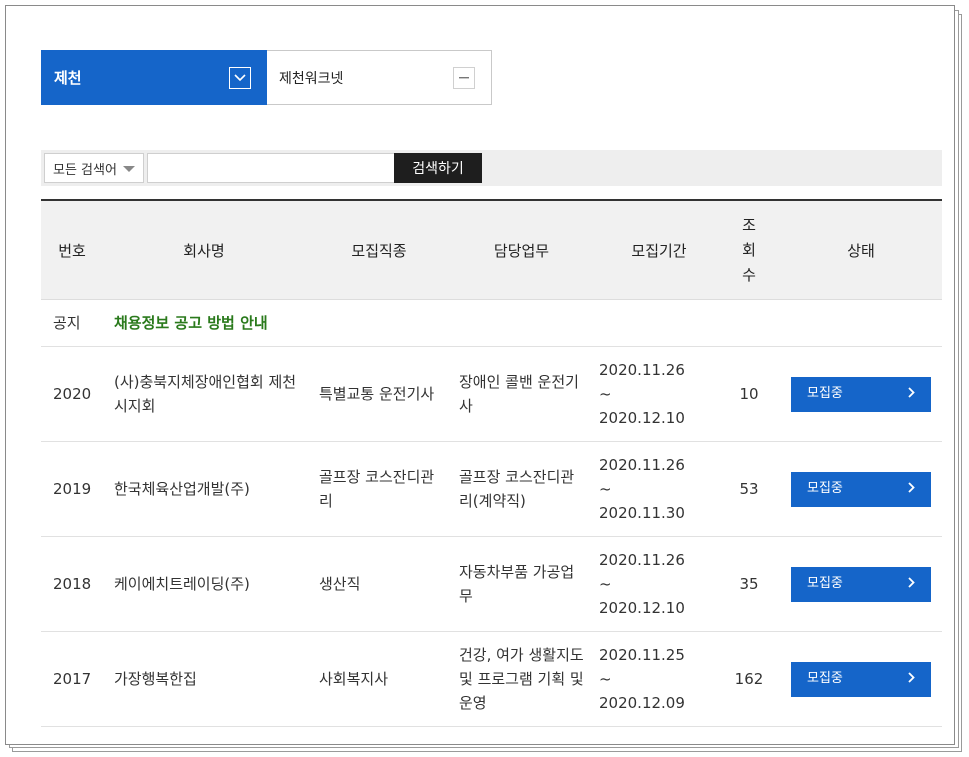  Describe the element at coordinates (314, 323) in the screenshot. I see `notice-title-link: 채용정보 공고 방법 안내` at that location.